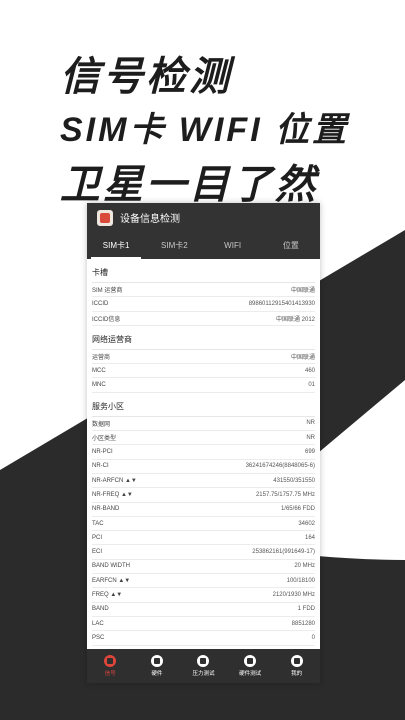 Image resolution: width=405 pixels, height=720 pixels. What do you see at coordinates (297, 674) in the screenshot?
I see `nav-label: 我的` at bounding box center [297, 674].